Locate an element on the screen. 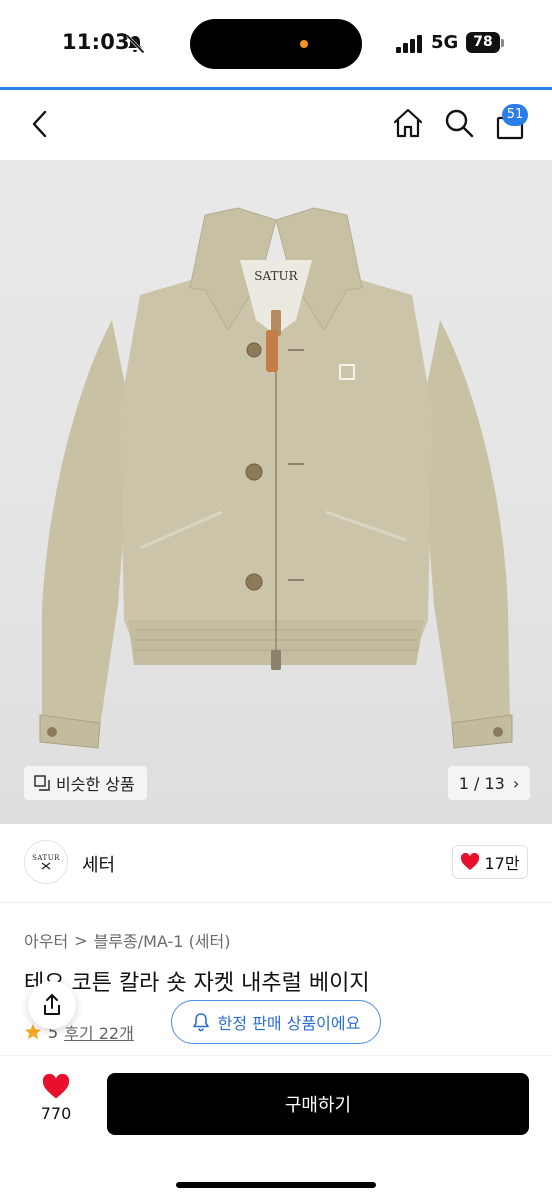  back-icon is located at coordinates (40, 124).